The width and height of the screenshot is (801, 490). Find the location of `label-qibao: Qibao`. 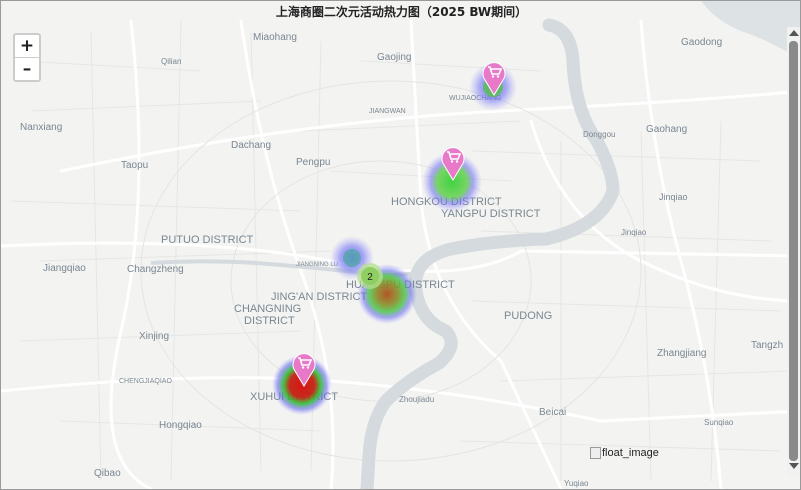

label-qibao: Qibao is located at coordinates (107, 473).